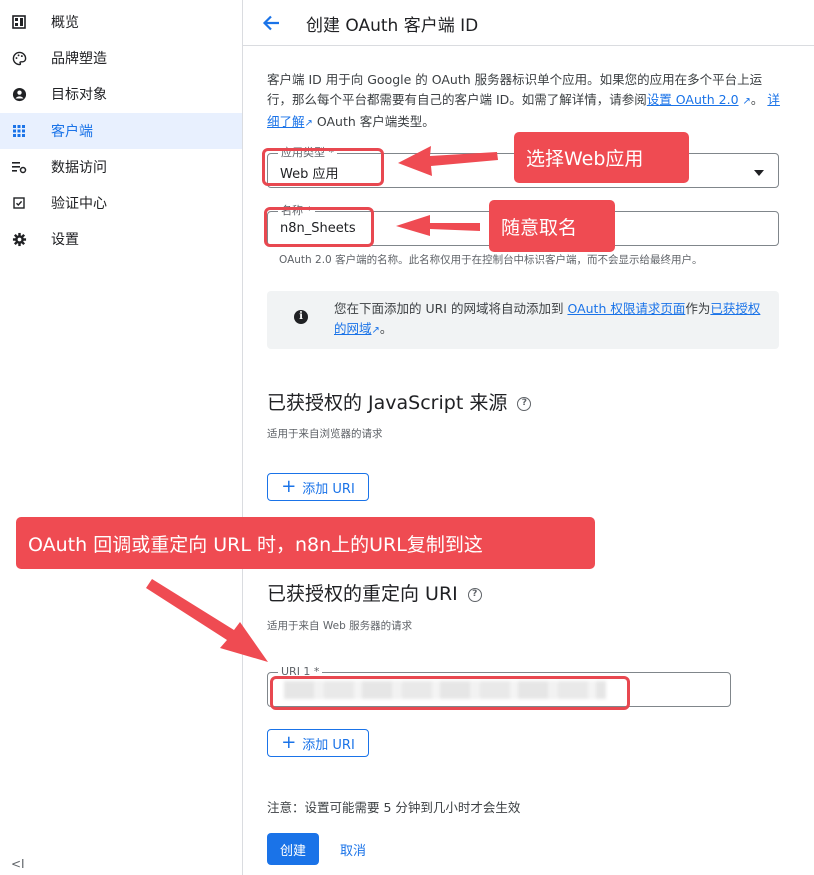 This screenshot has width=814, height=875. I want to click on create-button: 创建, so click(293, 849).